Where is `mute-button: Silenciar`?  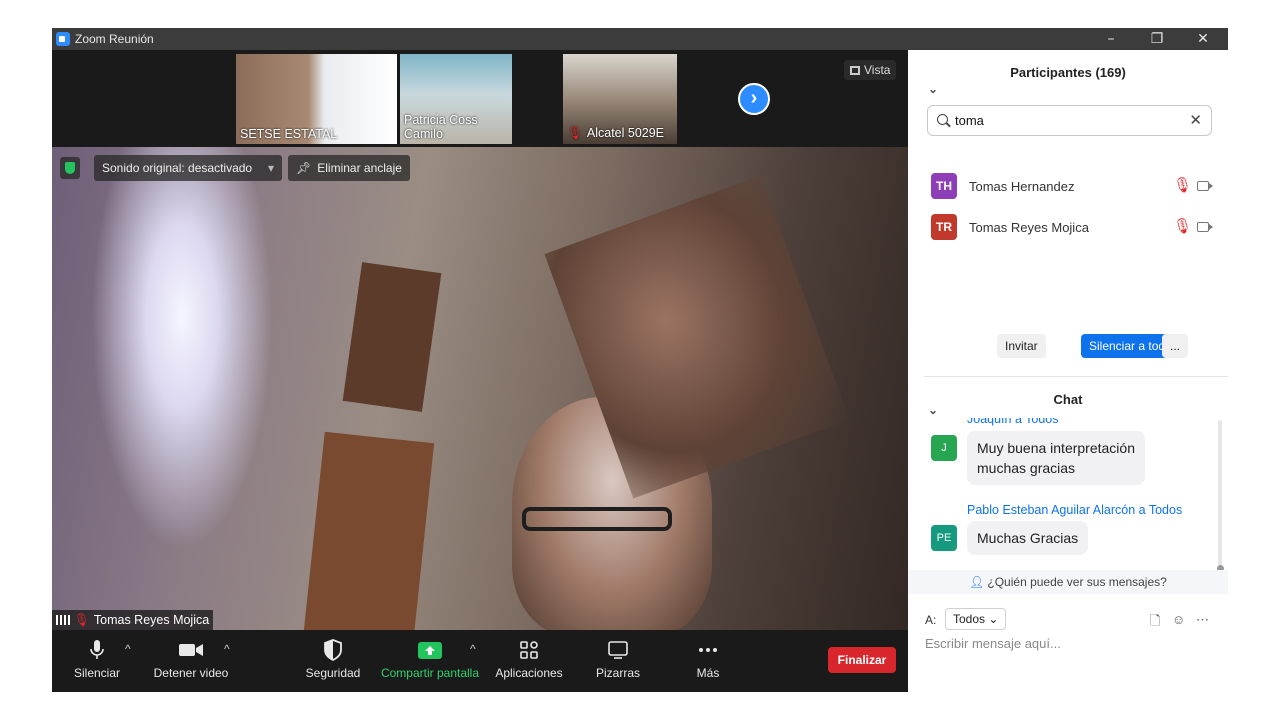
mute-button: Silenciar is located at coordinates (97, 659).